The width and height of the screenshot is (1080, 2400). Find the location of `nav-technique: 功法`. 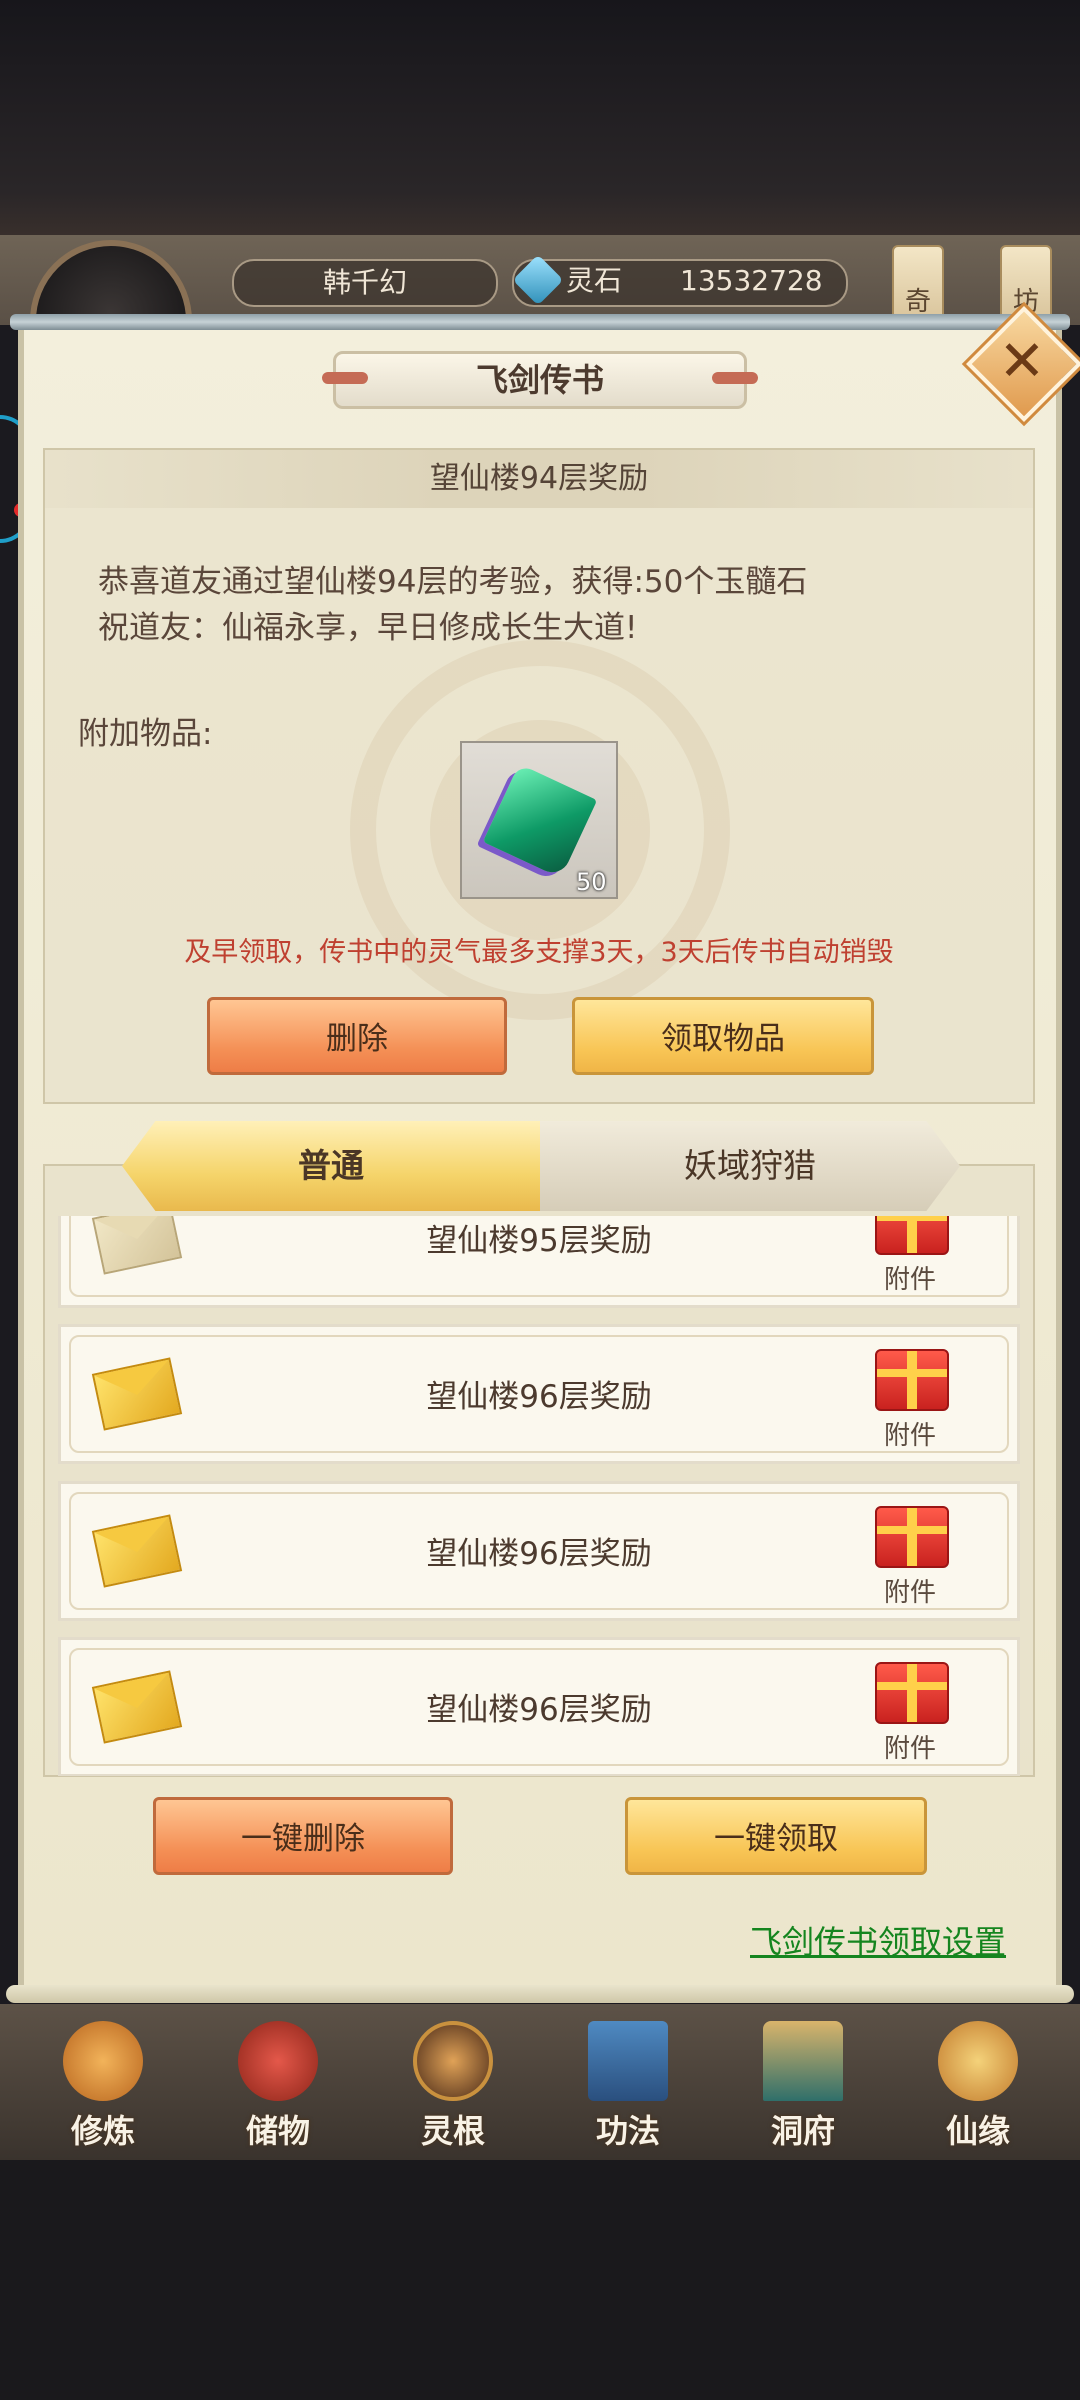

nav-technique: 功法 is located at coordinates (628, 2081).